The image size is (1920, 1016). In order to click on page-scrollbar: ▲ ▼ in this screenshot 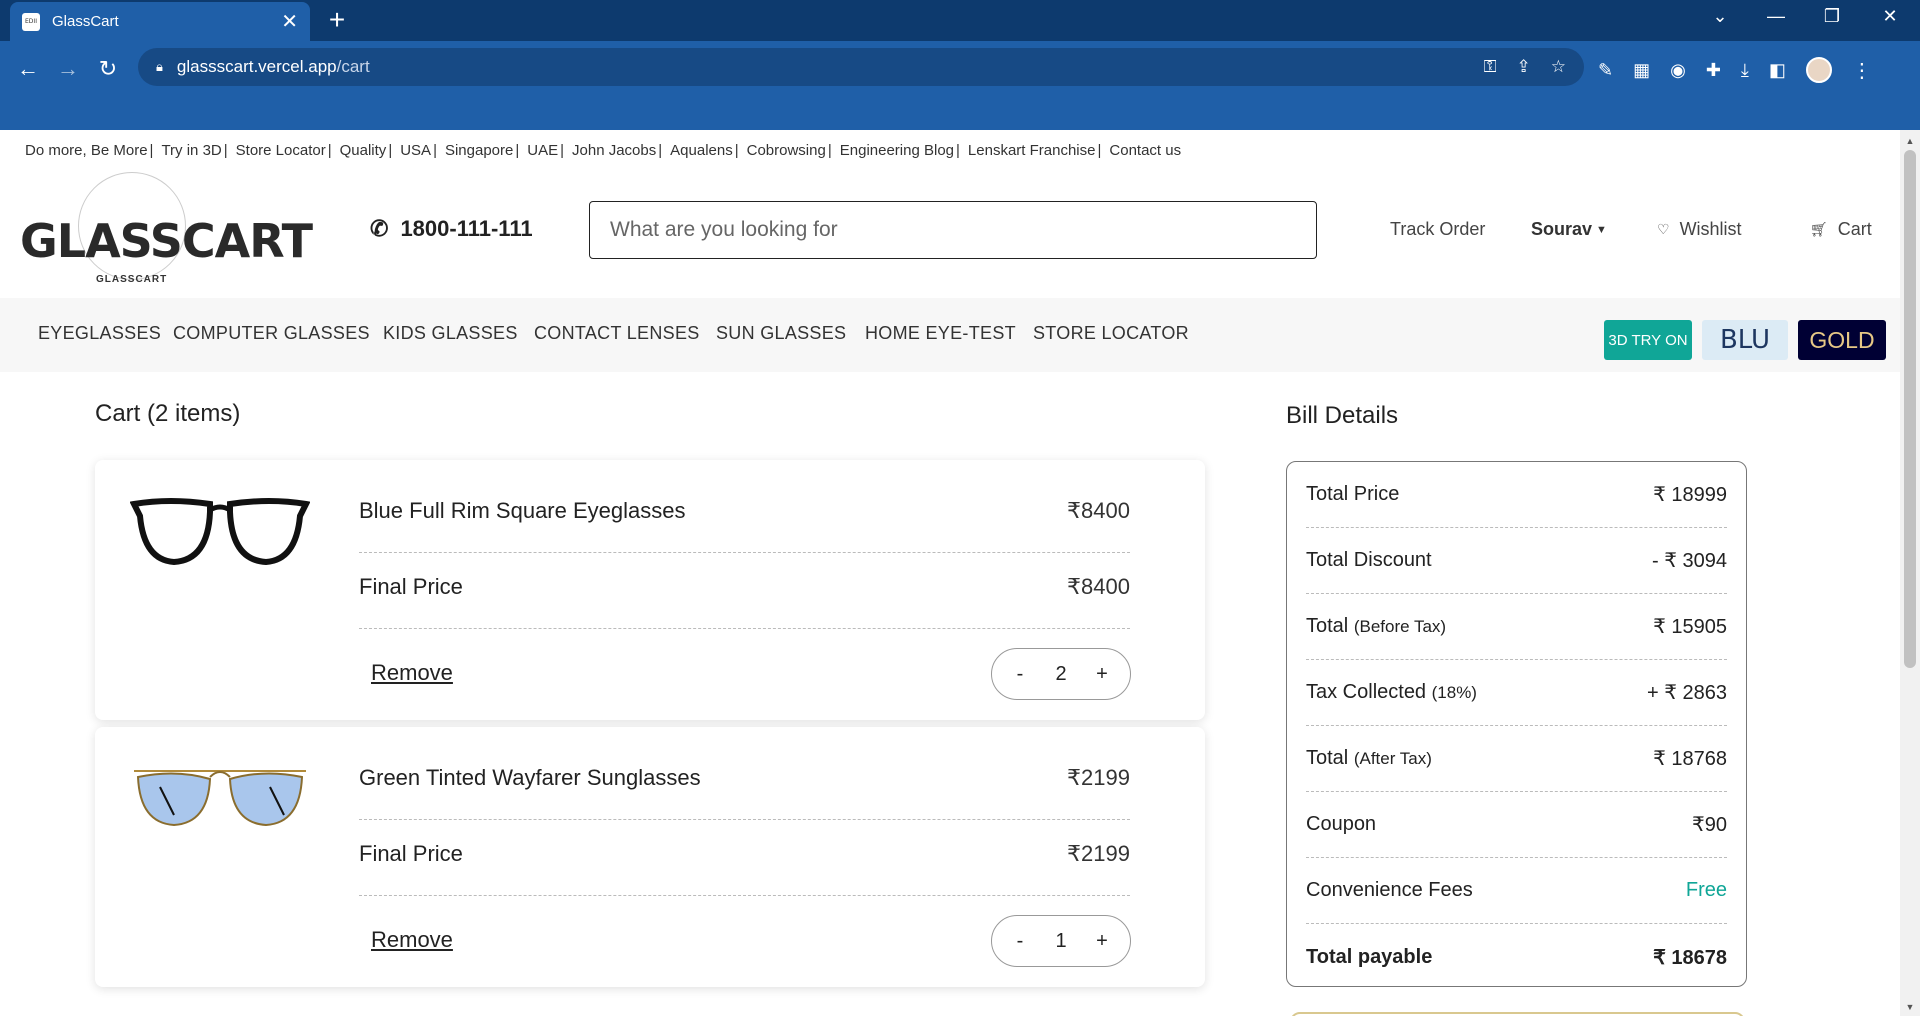, I will do `click(1910, 573)`.